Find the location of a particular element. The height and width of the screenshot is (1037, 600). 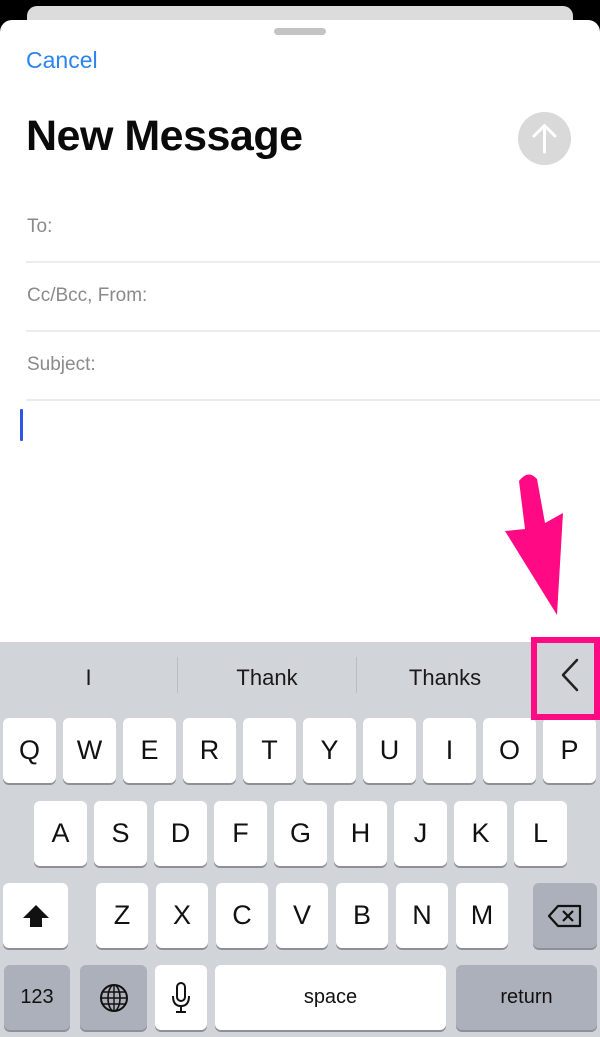

subject-label: Subject: is located at coordinates (61, 364).